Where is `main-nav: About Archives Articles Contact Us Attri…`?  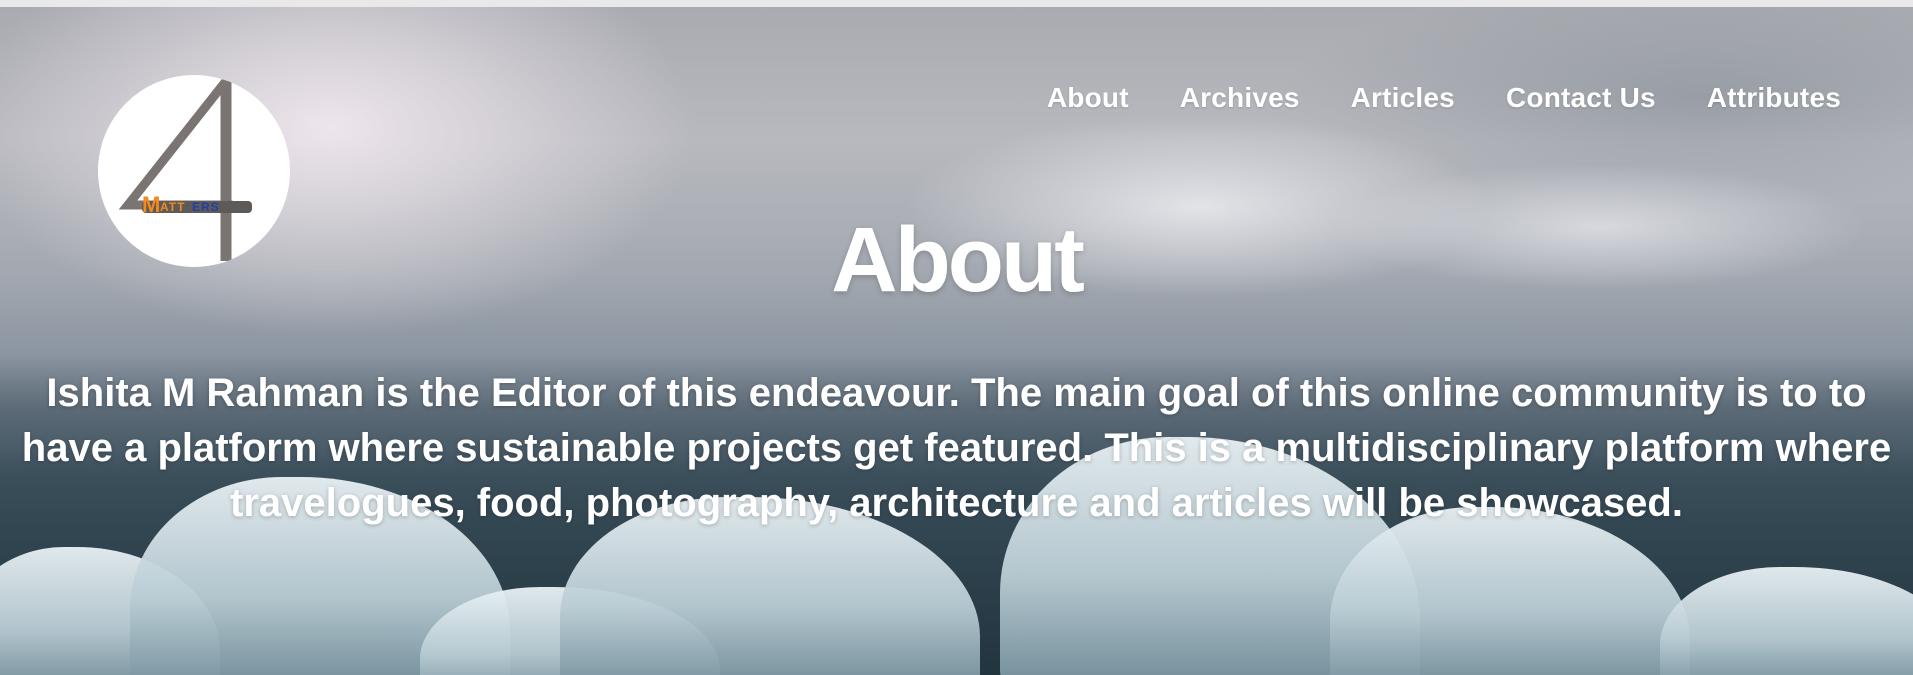
main-nav: About Archives Articles Contact Us Attri… is located at coordinates (1418, 98).